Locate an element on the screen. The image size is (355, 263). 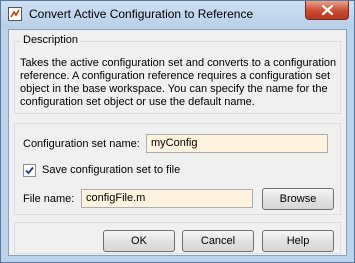
description-legend: Description is located at coordinates (51, 40).